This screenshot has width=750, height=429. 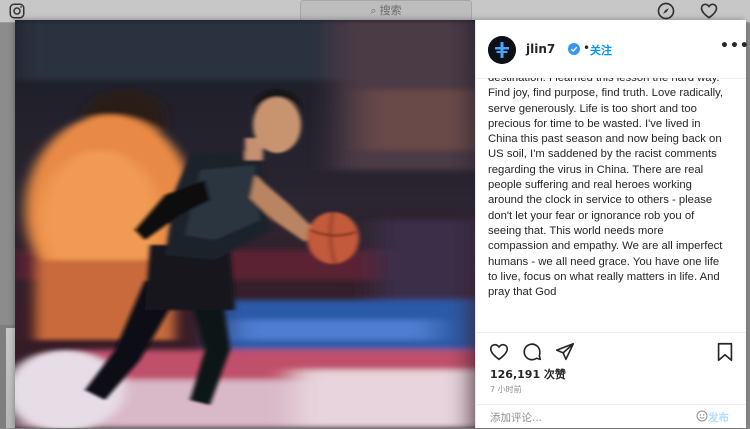 What do you see at coordinates (611, 350) in the screenshot?
I see `post-actions` at bounding box center [611, 350].